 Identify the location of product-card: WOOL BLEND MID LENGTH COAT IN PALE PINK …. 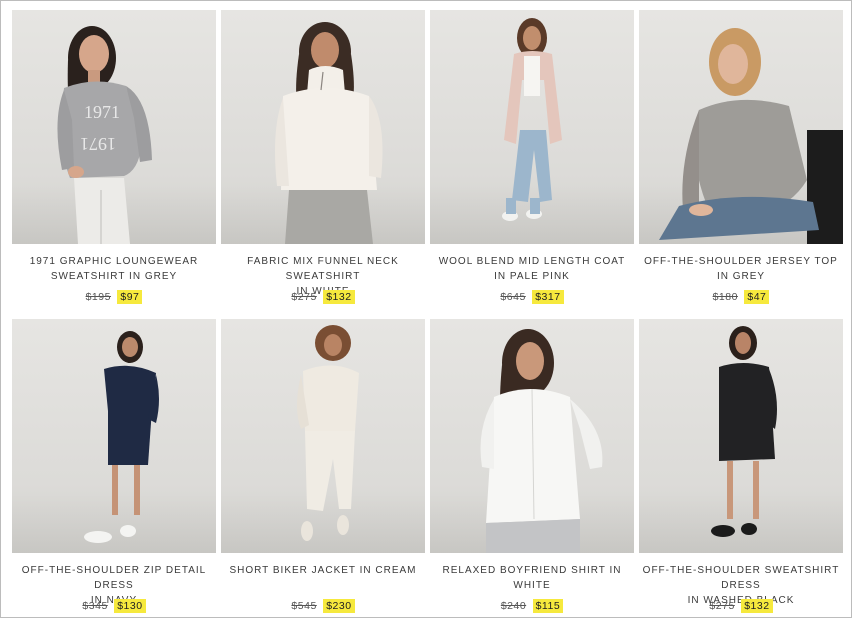
(532, 164).